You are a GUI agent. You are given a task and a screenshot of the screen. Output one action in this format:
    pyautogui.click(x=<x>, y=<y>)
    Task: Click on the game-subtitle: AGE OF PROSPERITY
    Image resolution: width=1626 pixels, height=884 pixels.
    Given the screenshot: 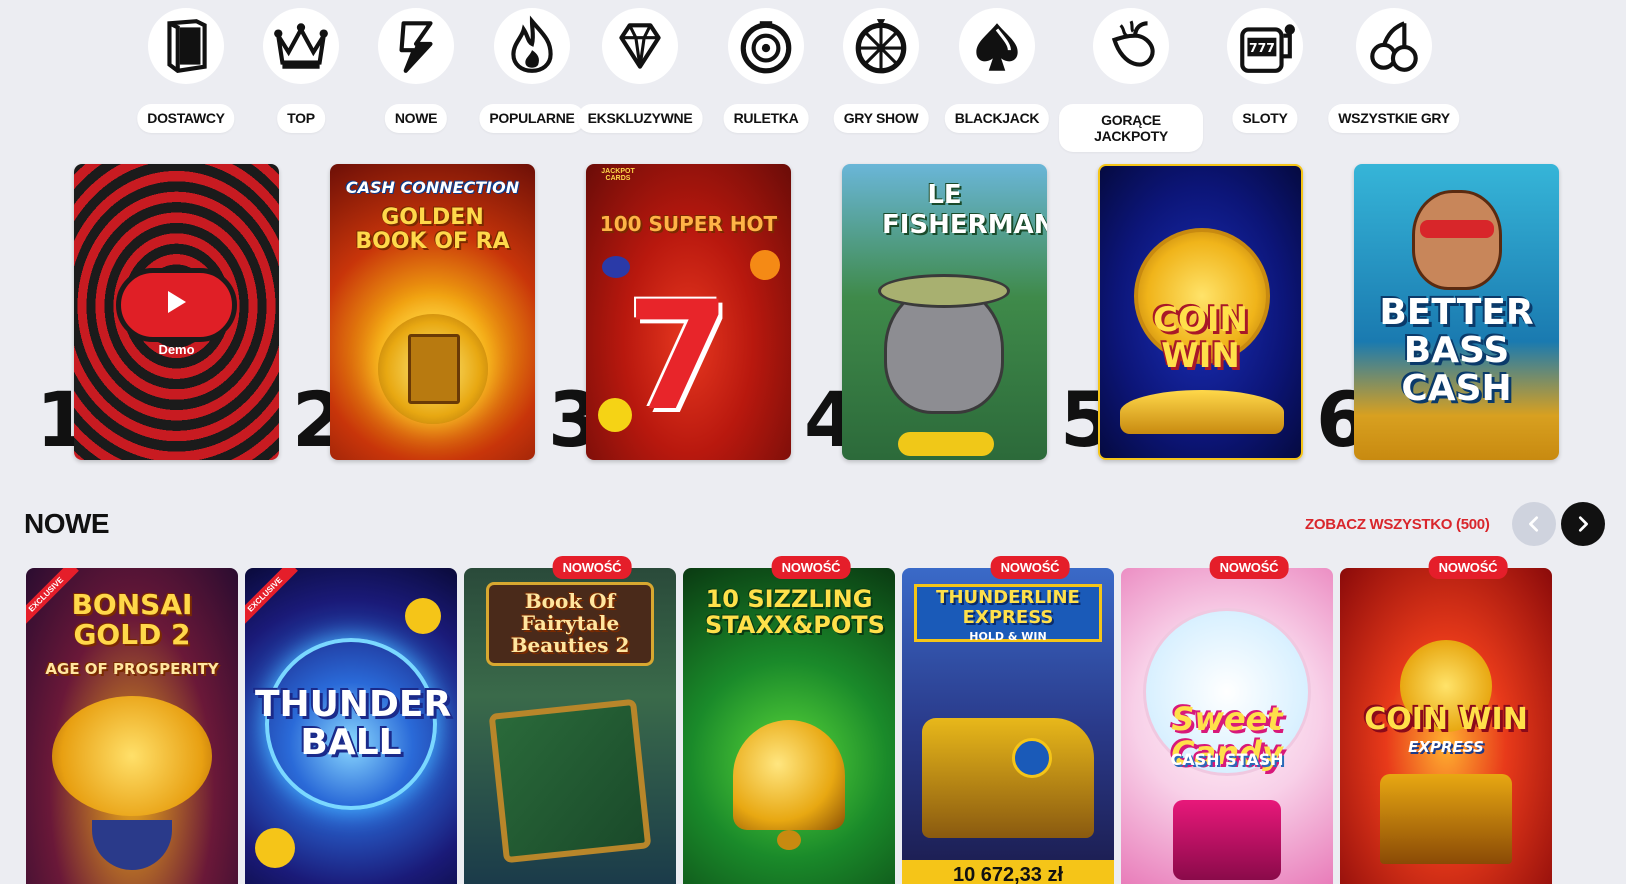 What is the action you would take?
    pyautogui.click(x=132, y=669)
    